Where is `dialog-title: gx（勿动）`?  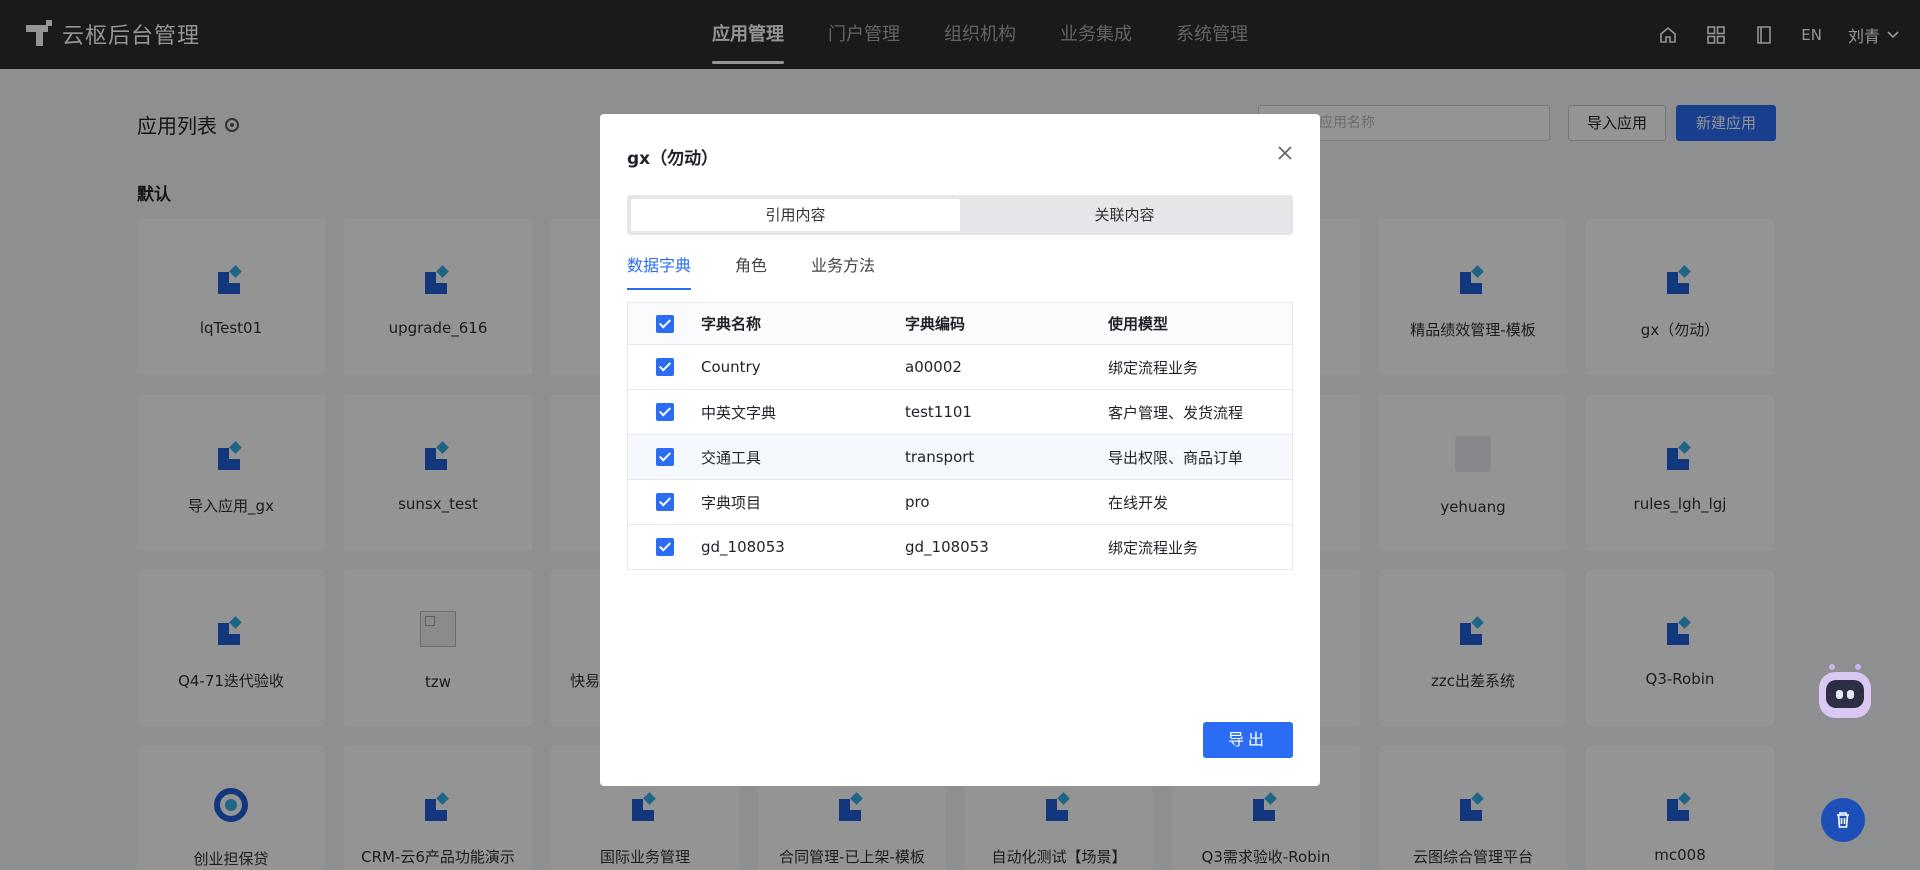 dialog-title: gx（勿动） is located at coordinates (673, 159).